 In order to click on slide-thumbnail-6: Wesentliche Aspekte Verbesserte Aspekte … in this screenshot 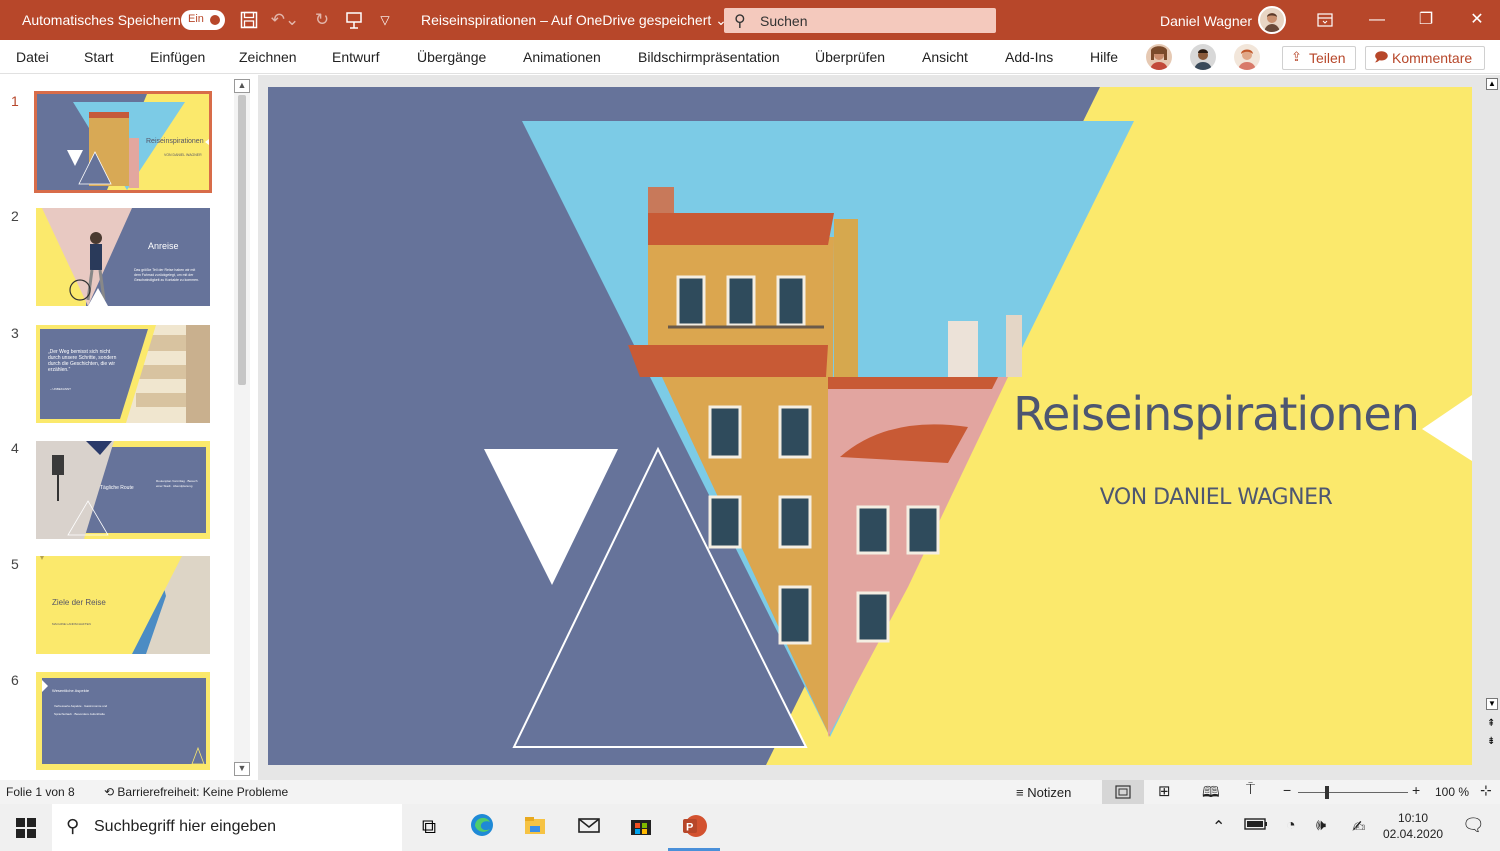, I will do `click(123, 721)`.